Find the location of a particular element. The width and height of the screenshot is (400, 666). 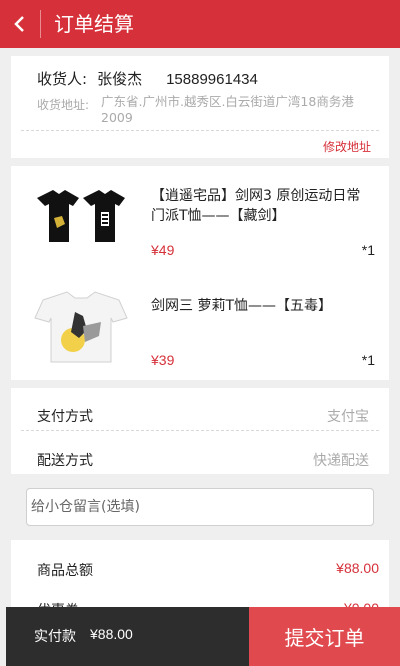

product-item: 剑网三 萝莉T恤——【五毒】 ¥39 *1 is located at coordinates (200, 326).